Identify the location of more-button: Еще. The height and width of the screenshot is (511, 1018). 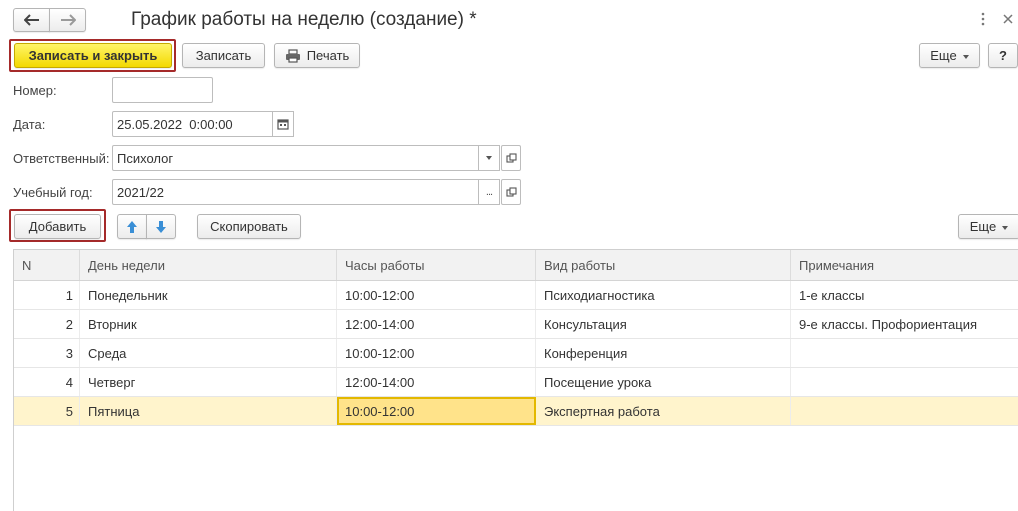
(949, 55).